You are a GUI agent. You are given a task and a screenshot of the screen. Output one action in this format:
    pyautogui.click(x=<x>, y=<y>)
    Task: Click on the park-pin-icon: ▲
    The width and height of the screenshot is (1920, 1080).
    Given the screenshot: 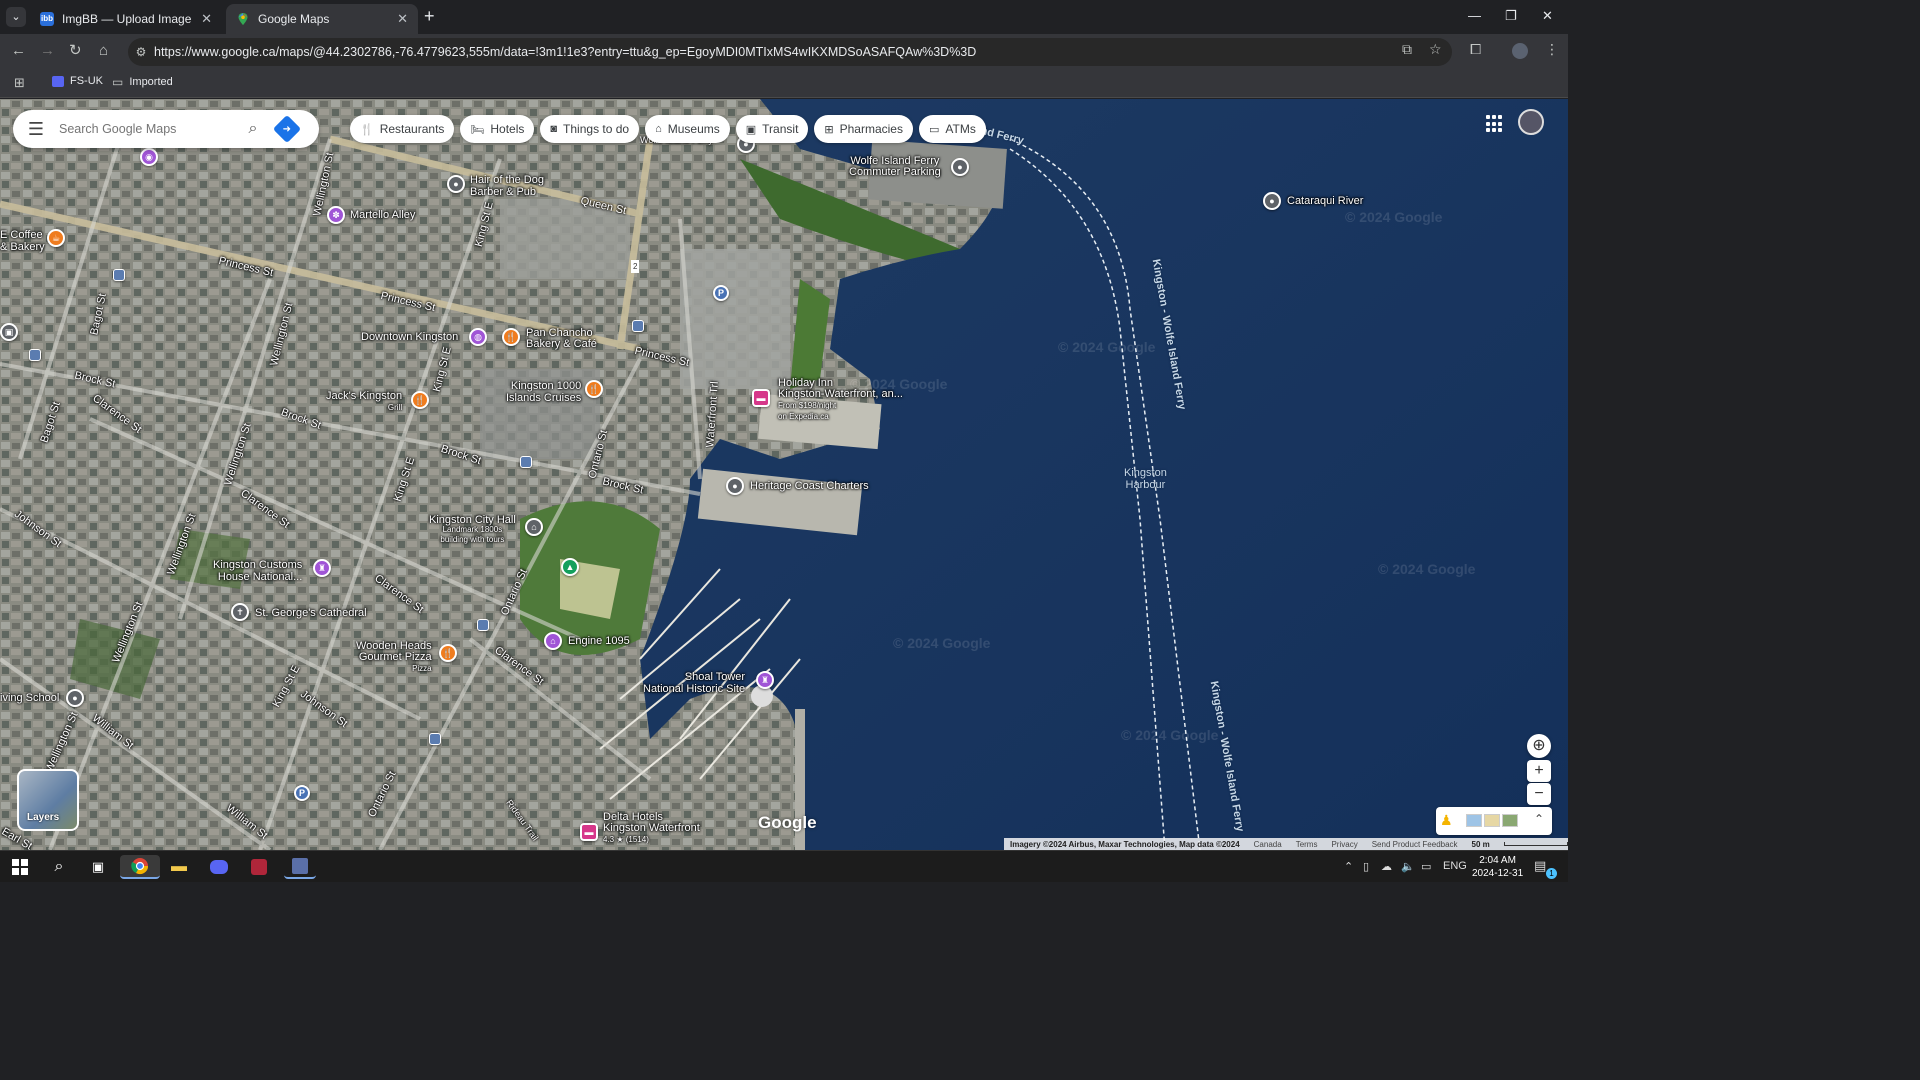 What is the action you would take?
    pyautogui.click(x=570, y=567)
    